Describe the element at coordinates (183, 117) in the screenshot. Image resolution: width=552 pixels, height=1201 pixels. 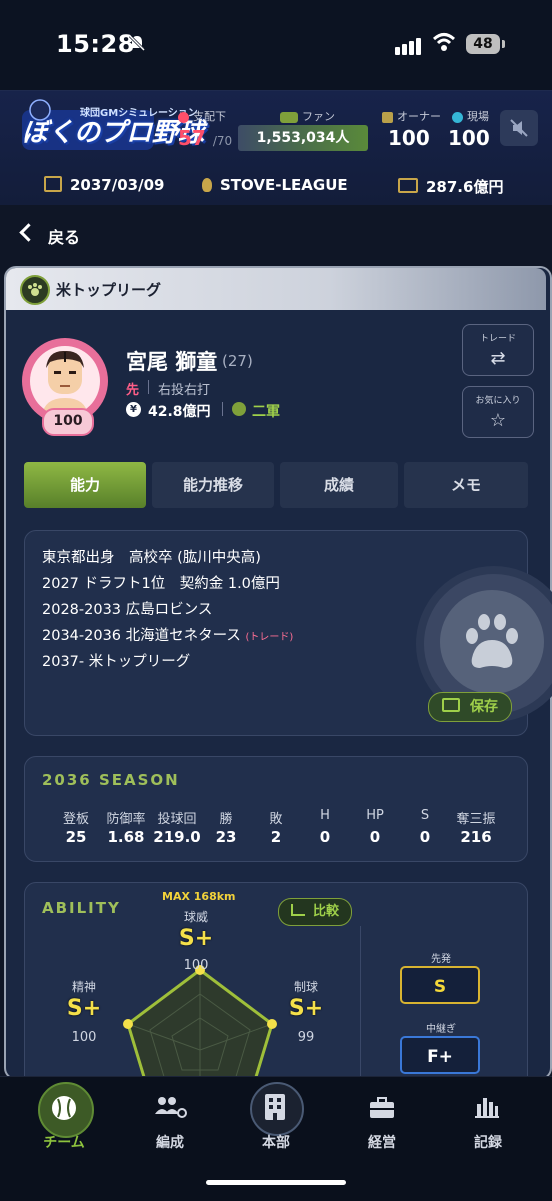
I see `roster-icon` at that location.